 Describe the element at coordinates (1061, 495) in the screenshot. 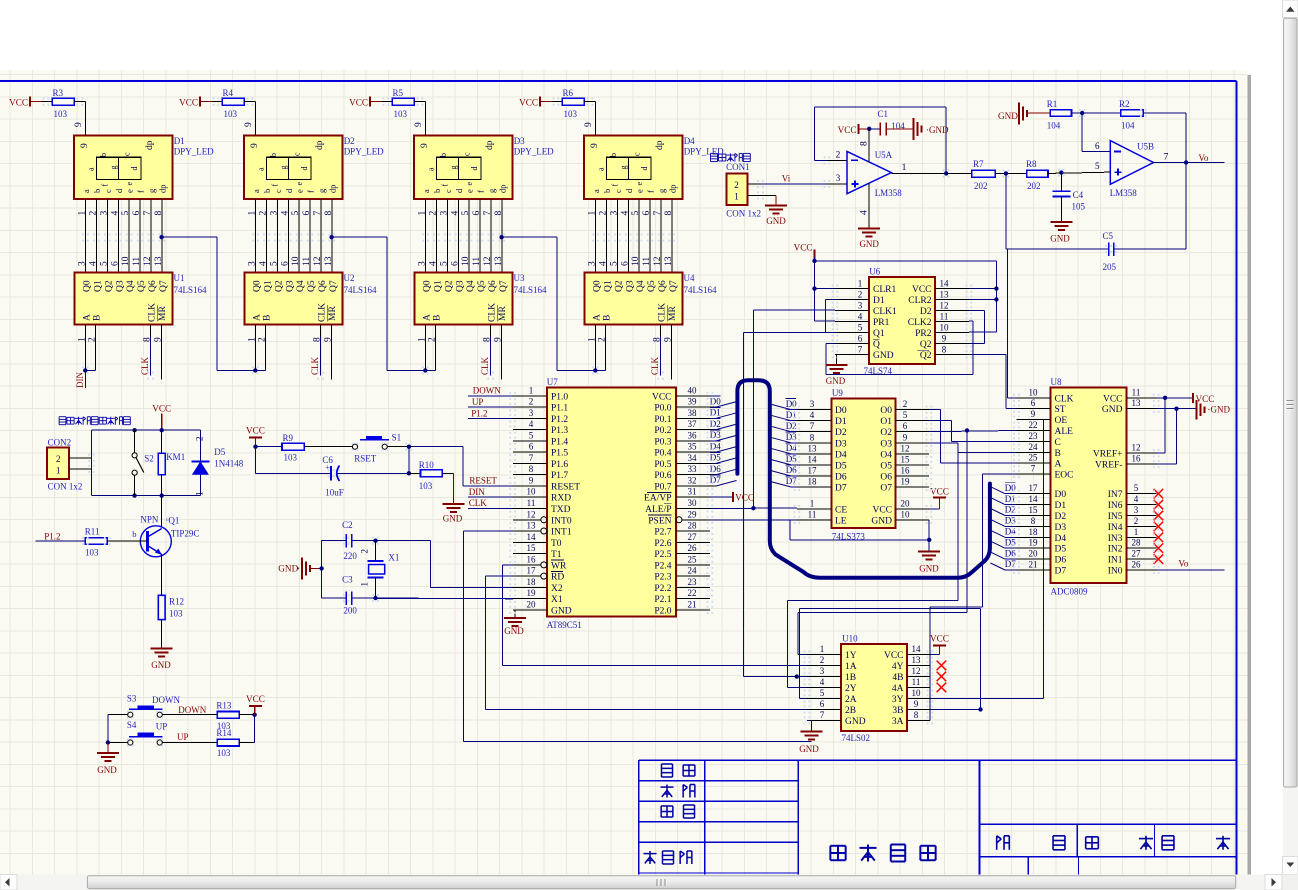

I see `svg-text: D0` at that location.